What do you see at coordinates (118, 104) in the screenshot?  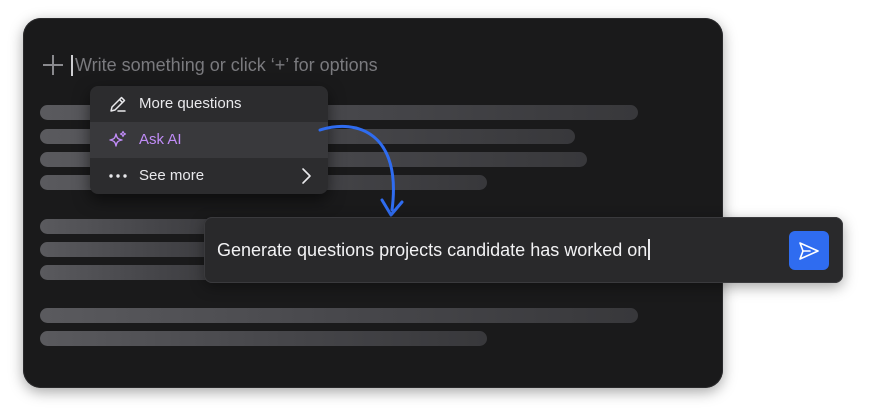 I see `pencil-icon` at bounding box center [118, 104].